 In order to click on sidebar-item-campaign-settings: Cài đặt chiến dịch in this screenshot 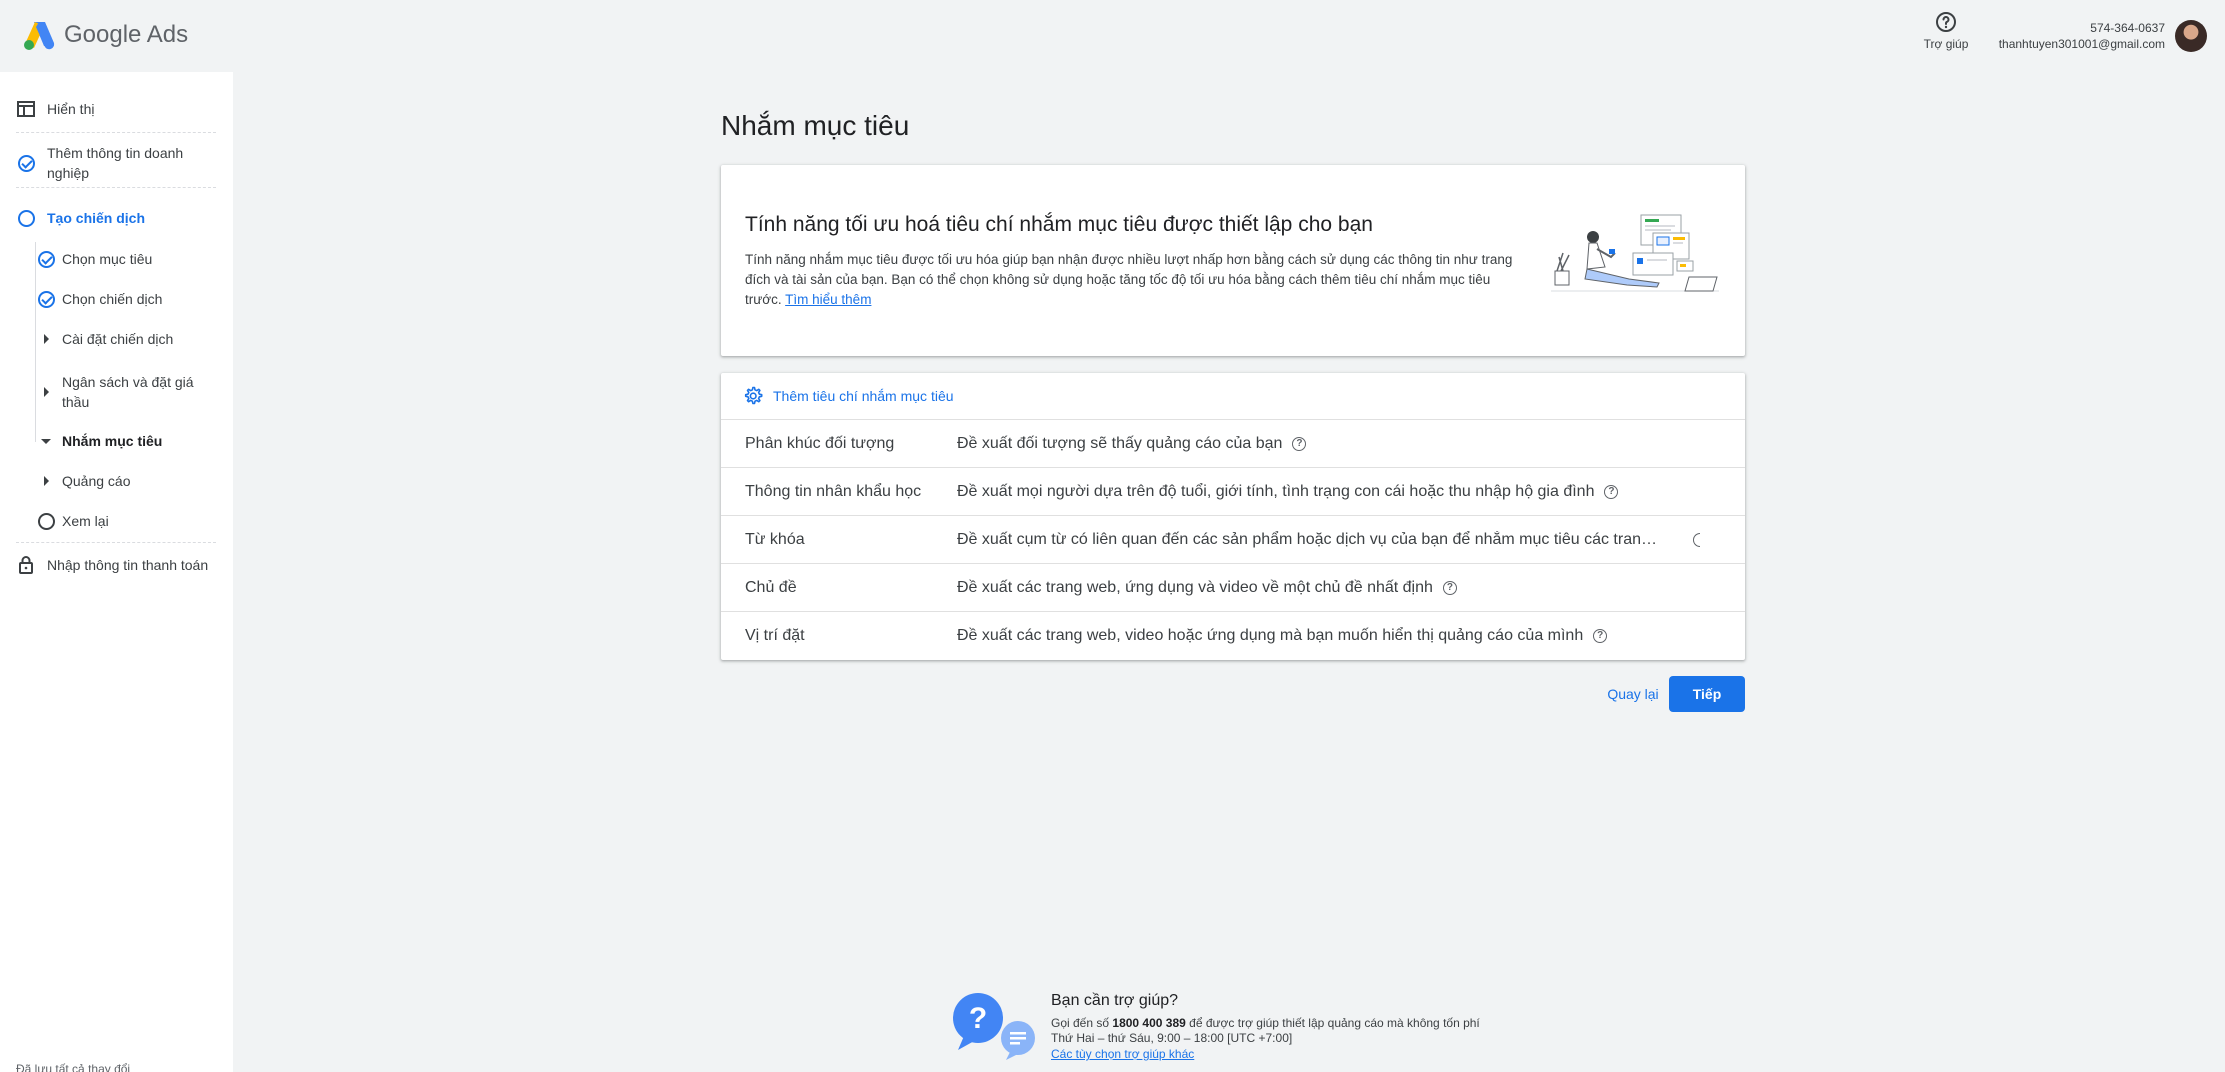, I will do `click(104, 339)`.